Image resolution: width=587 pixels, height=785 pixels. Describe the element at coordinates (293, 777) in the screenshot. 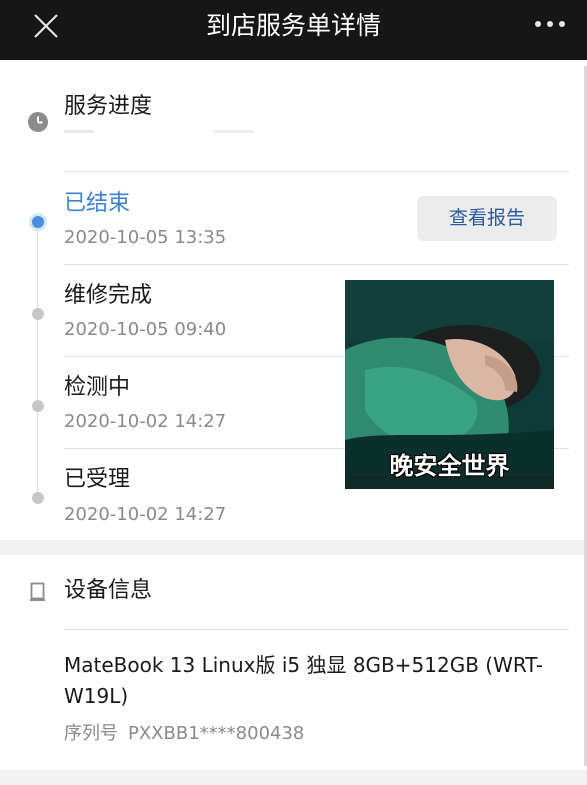

I see `bottom-spacer` at that location.